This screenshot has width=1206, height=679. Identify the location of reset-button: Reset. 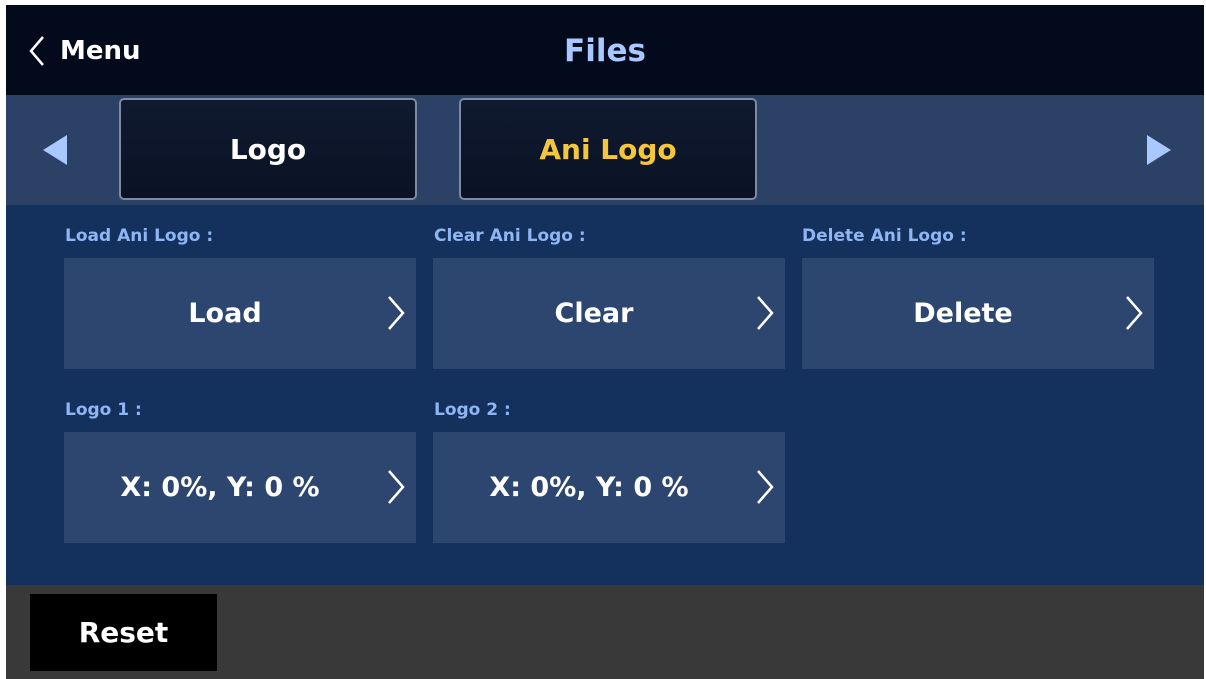
(123, 632).